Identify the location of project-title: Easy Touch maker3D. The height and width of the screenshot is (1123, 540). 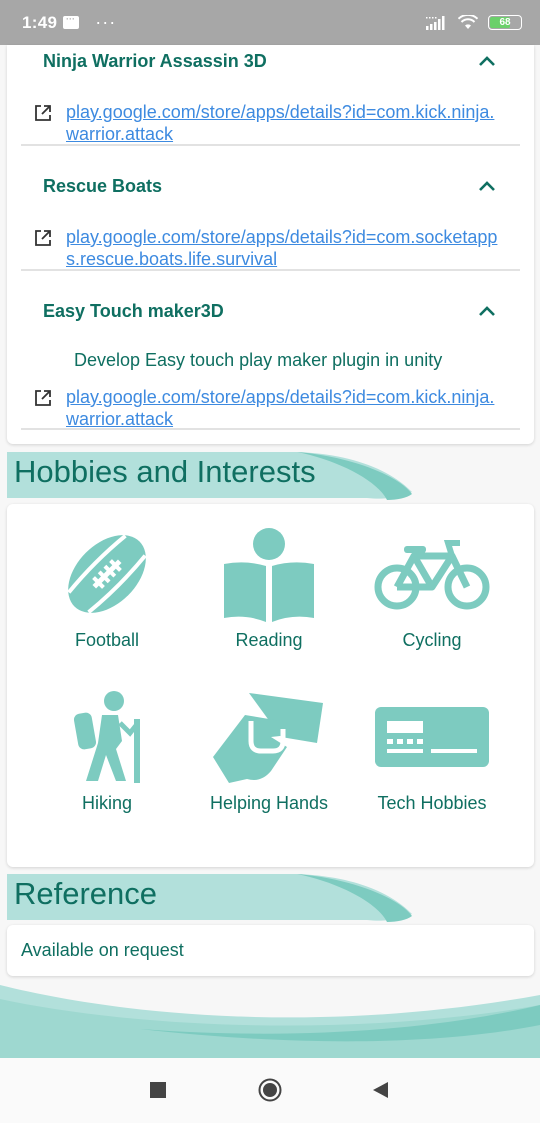
(133, 310).